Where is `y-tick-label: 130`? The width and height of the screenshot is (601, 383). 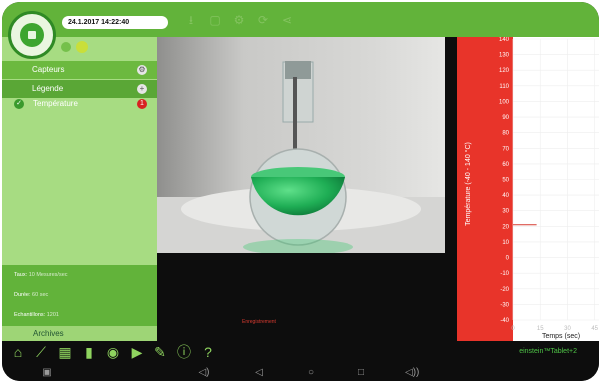
y-tick-label: 130 is located at coordinates (504, 56).